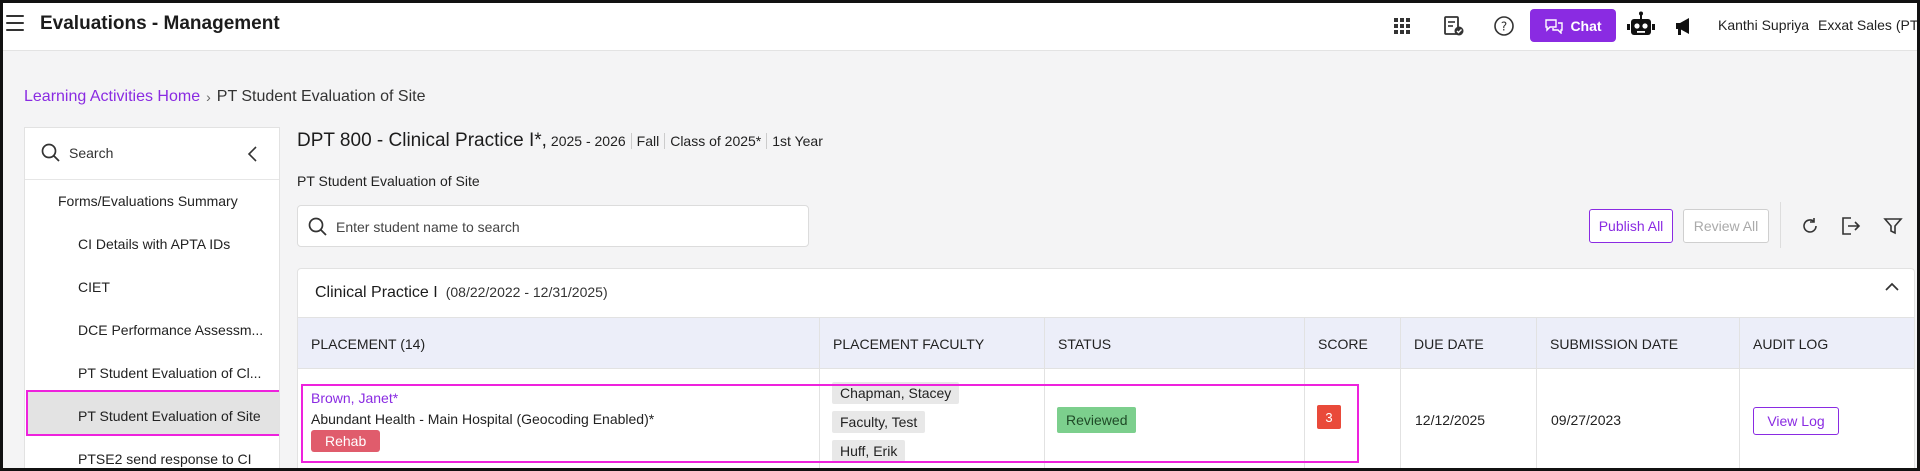 This screenshot has width=1920, height=471. What do you see at coordinates (1810, 226) in the screenshot?
I see `refresh-icon` at bounding box center [1810, 226].